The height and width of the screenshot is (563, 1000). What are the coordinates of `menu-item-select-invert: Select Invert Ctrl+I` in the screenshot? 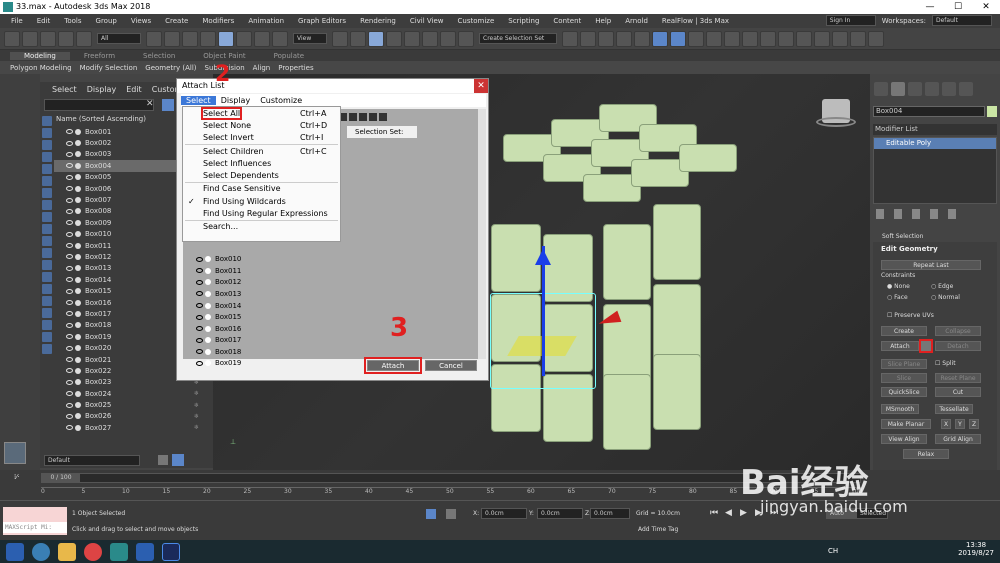 It's located at (261, 138).